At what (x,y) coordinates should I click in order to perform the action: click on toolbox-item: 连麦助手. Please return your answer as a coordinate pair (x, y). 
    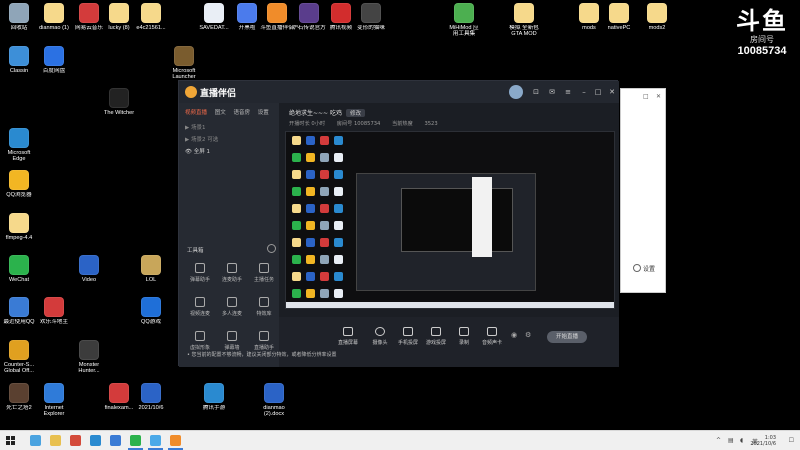
    Looking at the image, I should click on (232, 273).